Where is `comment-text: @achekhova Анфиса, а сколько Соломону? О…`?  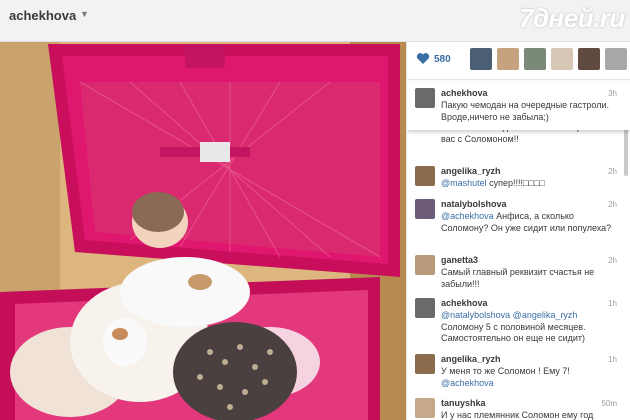 comment-text: @achekhova Анфиса, а сколько Соломону? О… is located at coordinates (531, 222).